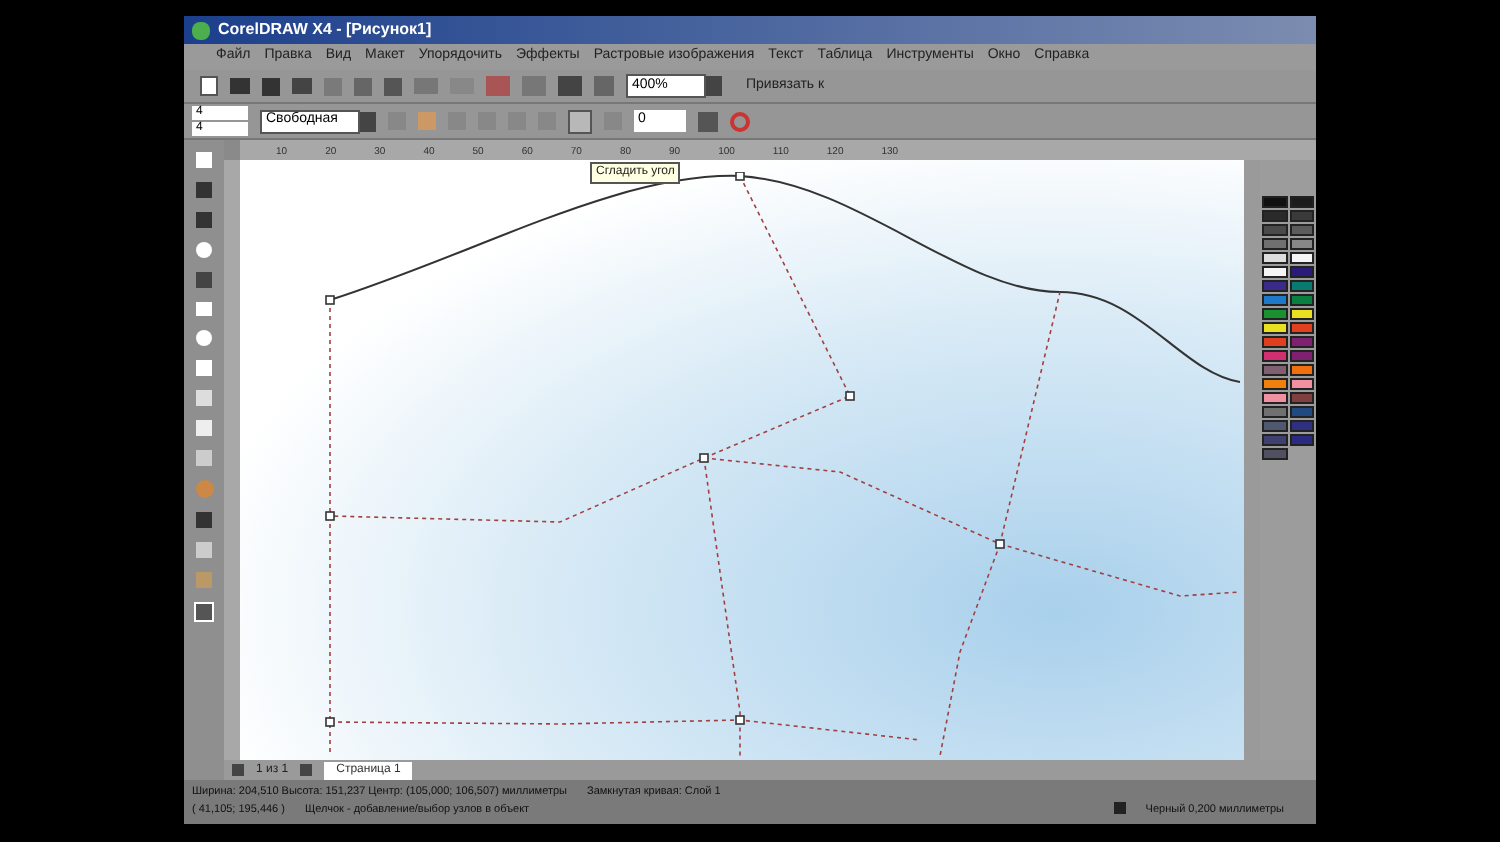 Image resolution: width=1500 pixels, height=842 pixels. What do you see at coordinates (740, 121) in the screenshot?
I see `no-entry-icon` at bounding box center [740, 121].